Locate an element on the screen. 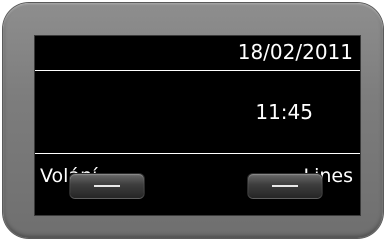 This screenshot has width=387, height=241. time-display: 11:45 is located at coordinates (284, 112).